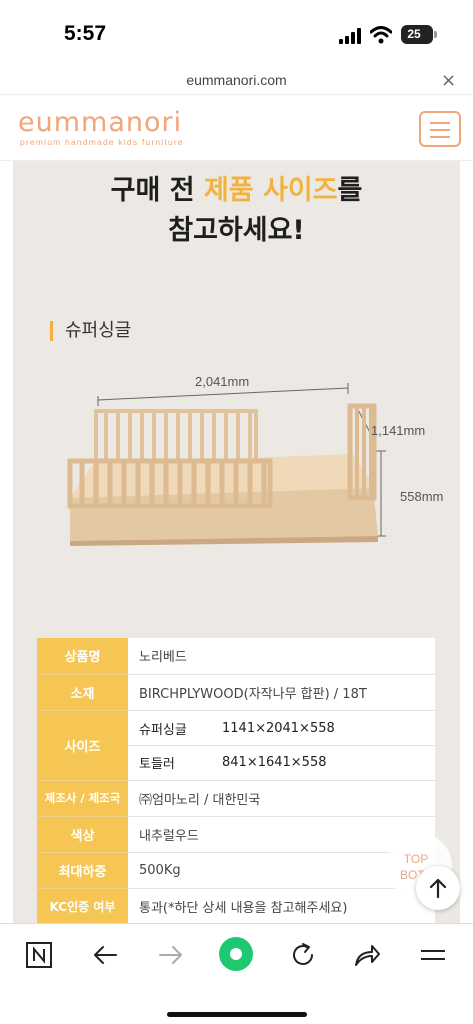 The image size is (473, 1024). Describe the element at coordinates (236, 870) in the screenshot. I see `table-row: 최대하중 500Kg` at that location.